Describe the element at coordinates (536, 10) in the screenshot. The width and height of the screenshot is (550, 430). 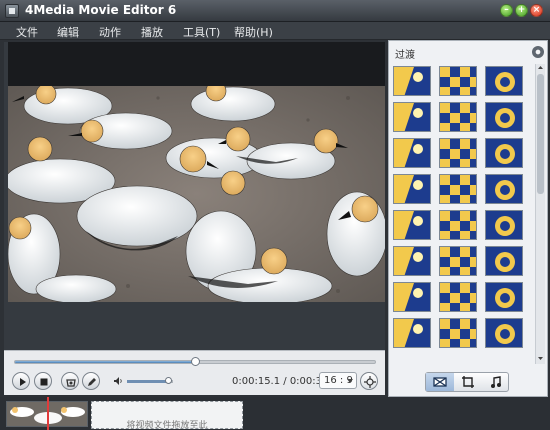
I see `close-icon: ×` at that location.